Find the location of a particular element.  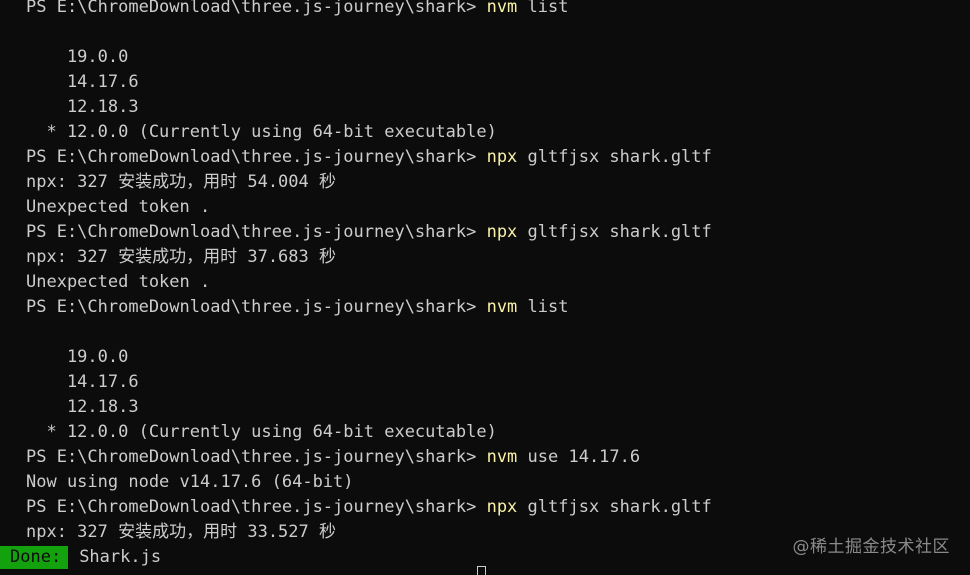

watermark: @稀土掘金技术社区 is located at coordinates (871, 547).